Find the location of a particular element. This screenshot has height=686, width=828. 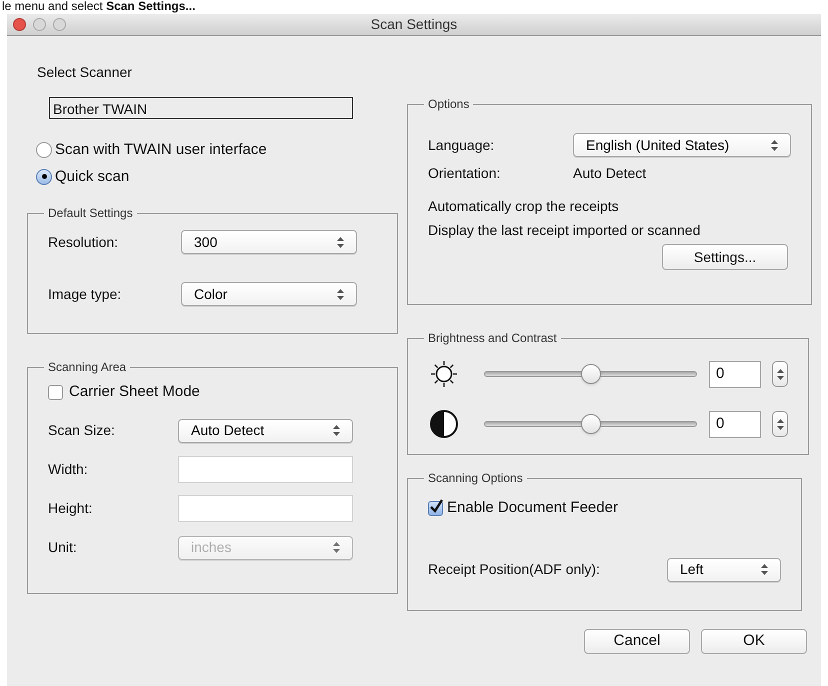

section-label: Select Scanner is located at coordinates (85, 72).